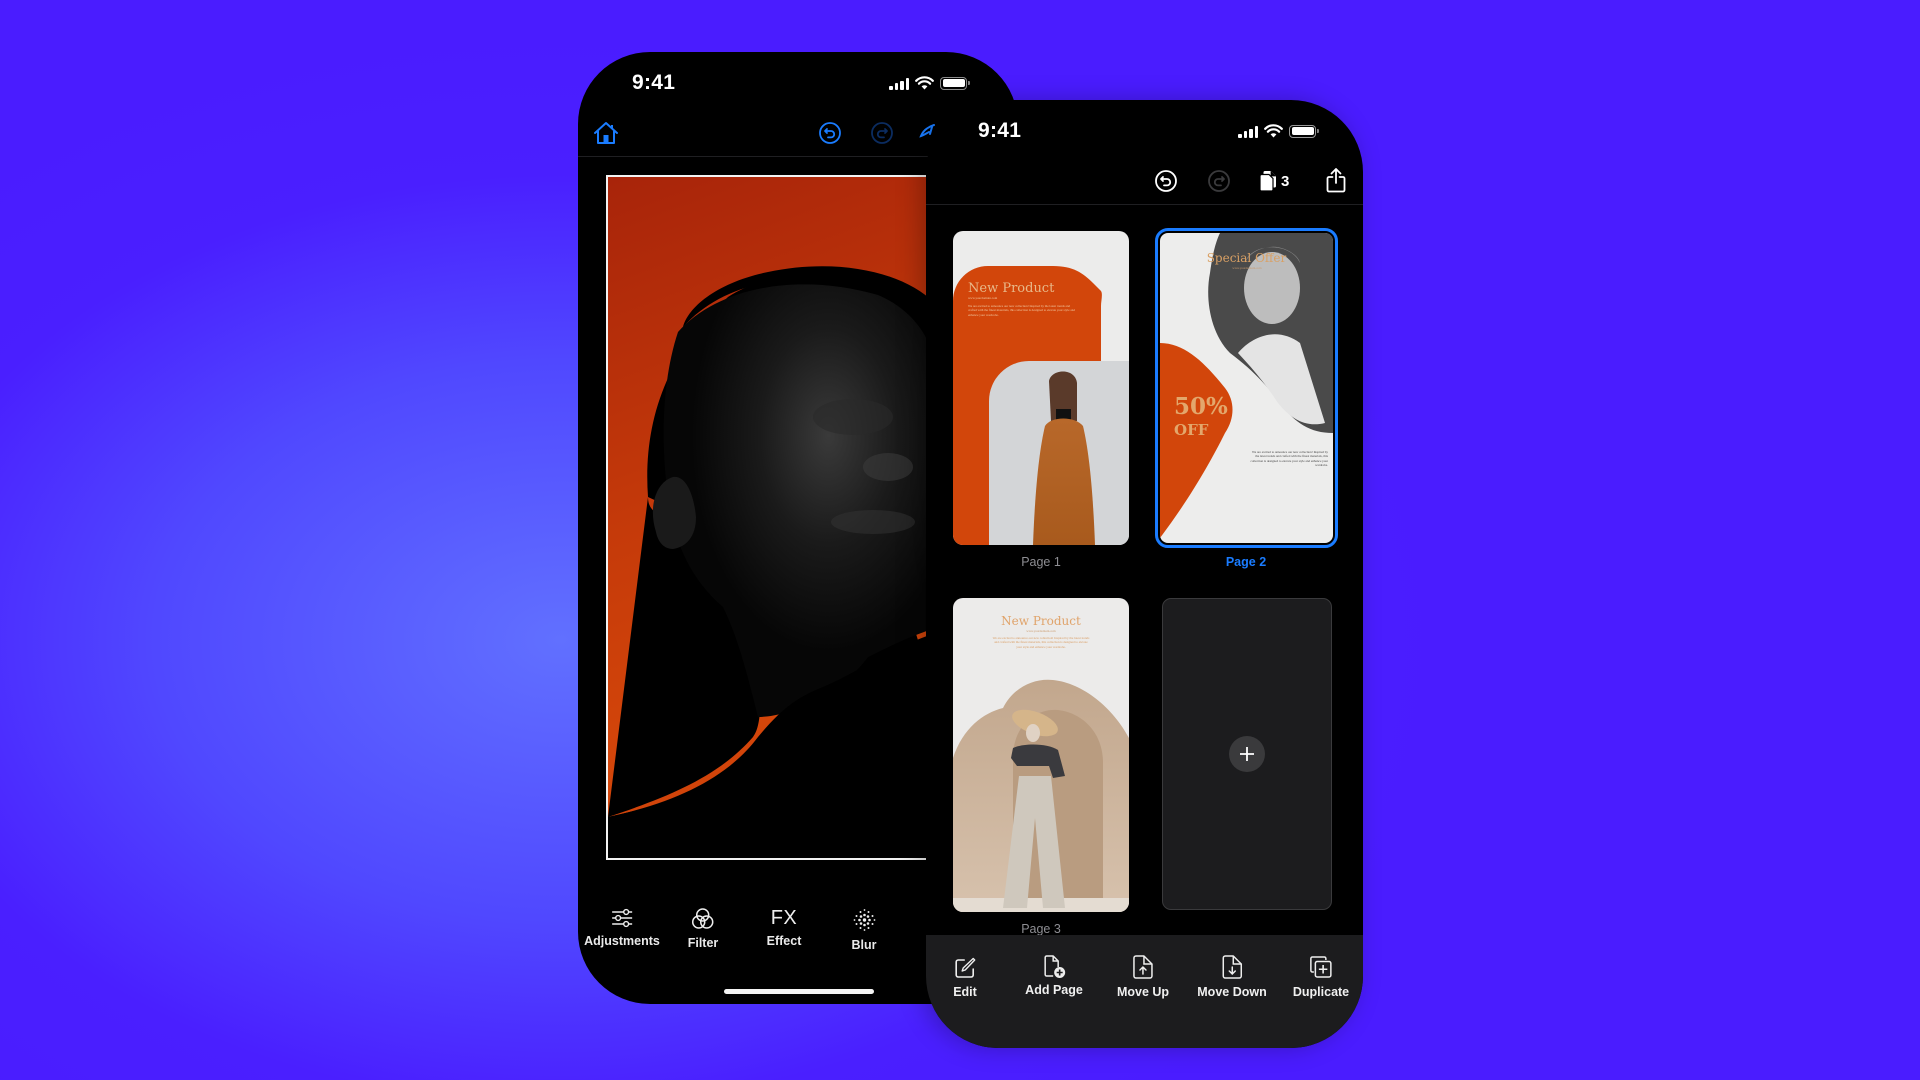 This screenshot has width=1920, height=1080. I want to click on add-page-circle, so click(1247, 754).